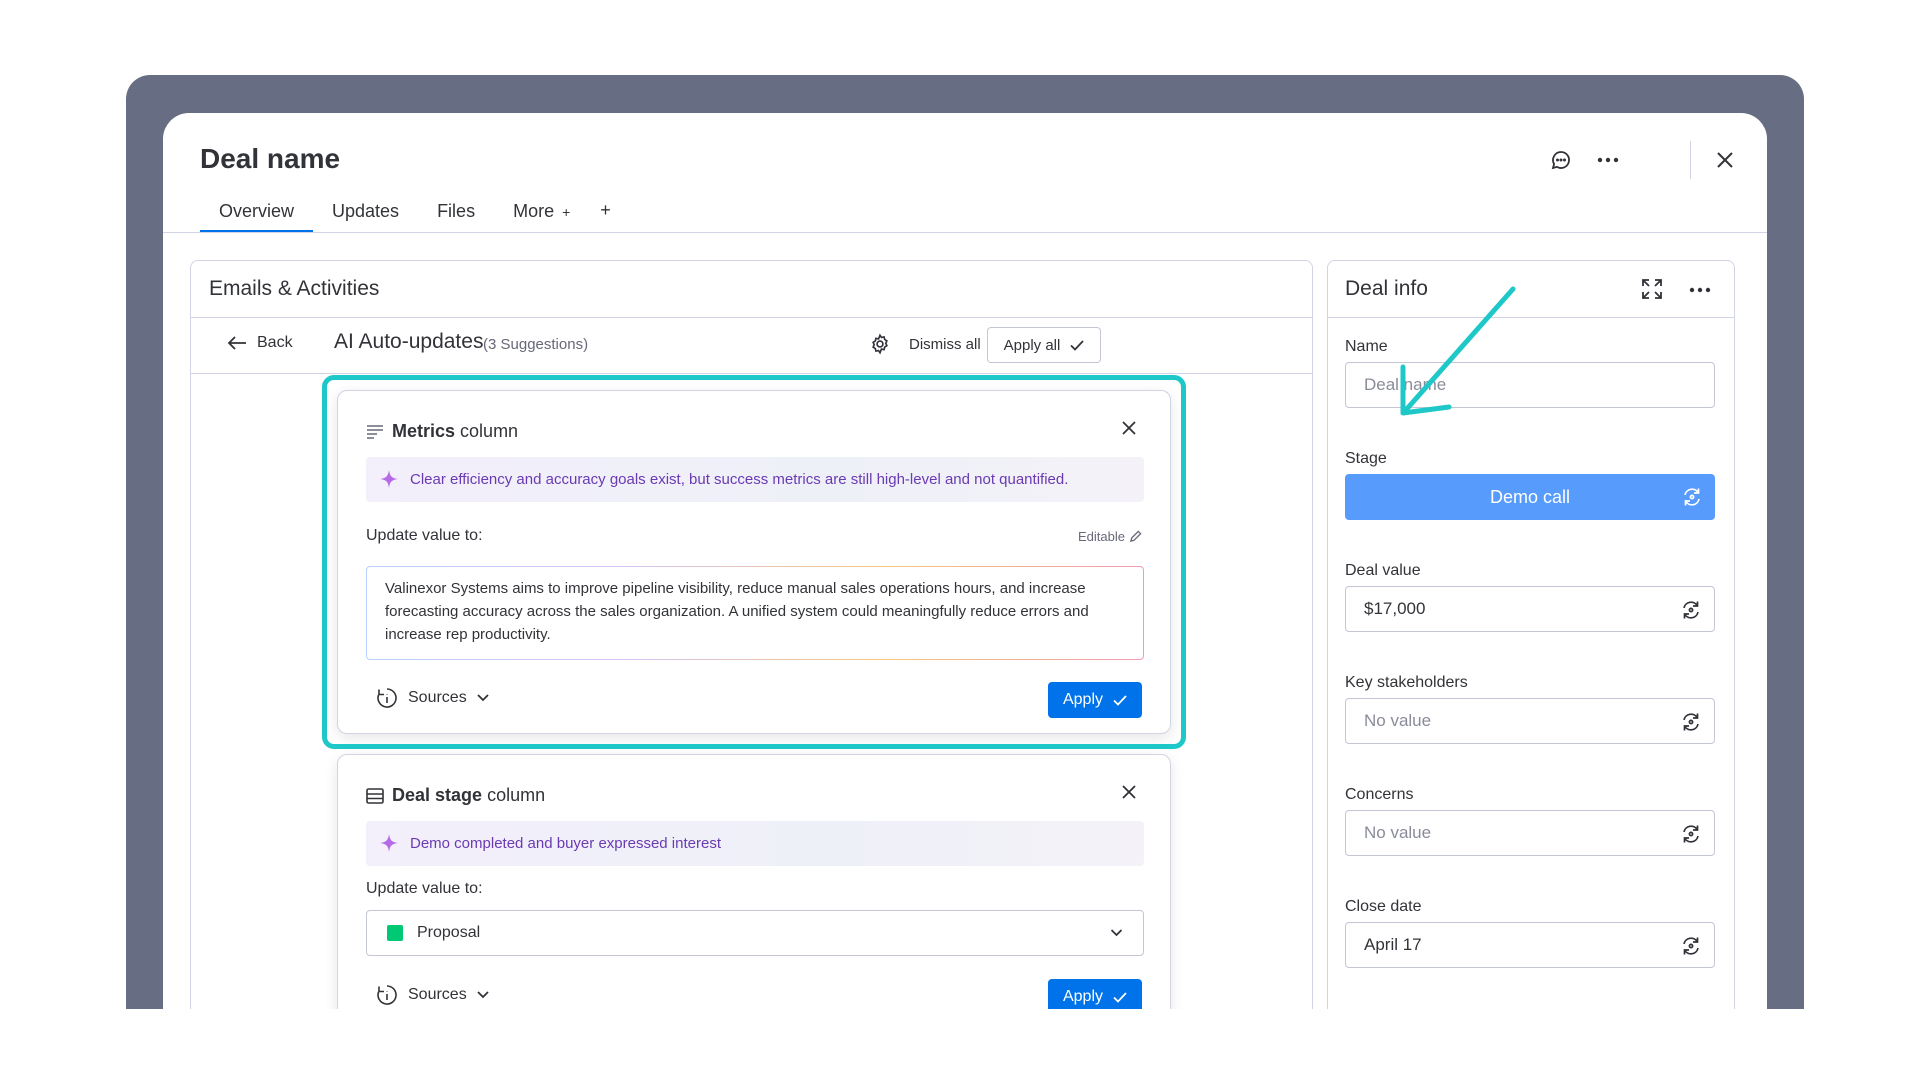  Describe the element at coordinates (395, 933) in the screenshot. I see `status-color-swatch` at that location.